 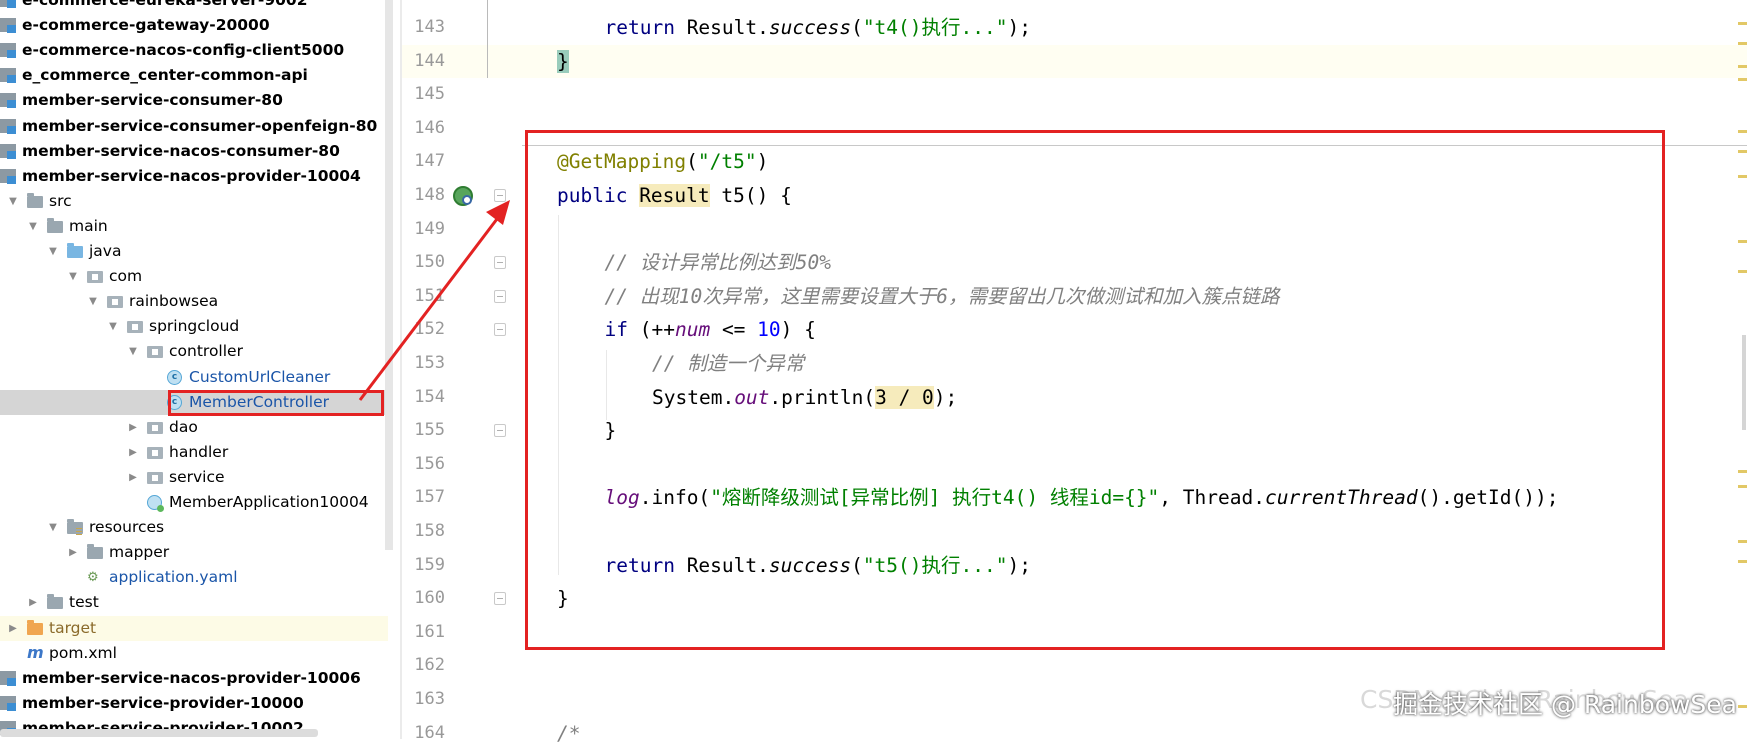 I want to click on tree-item-label: resources, so click(x=127, y=527).